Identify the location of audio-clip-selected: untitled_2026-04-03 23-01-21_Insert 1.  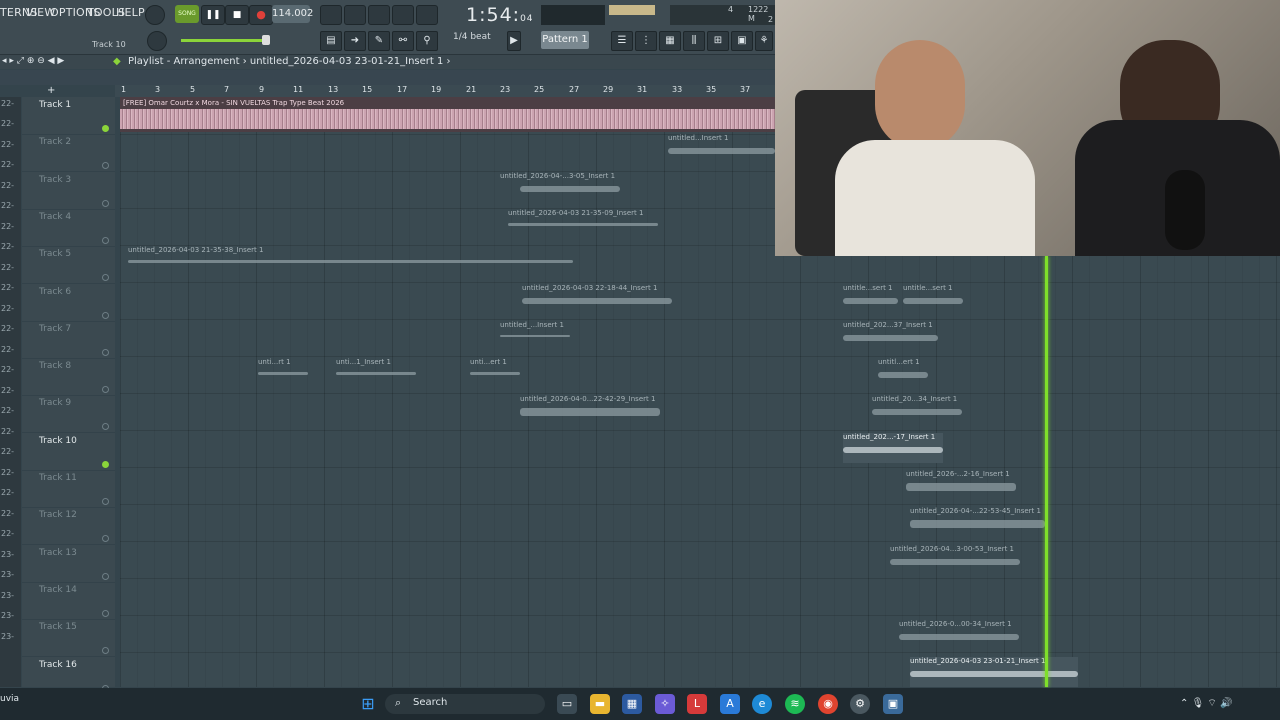
(994, 672).